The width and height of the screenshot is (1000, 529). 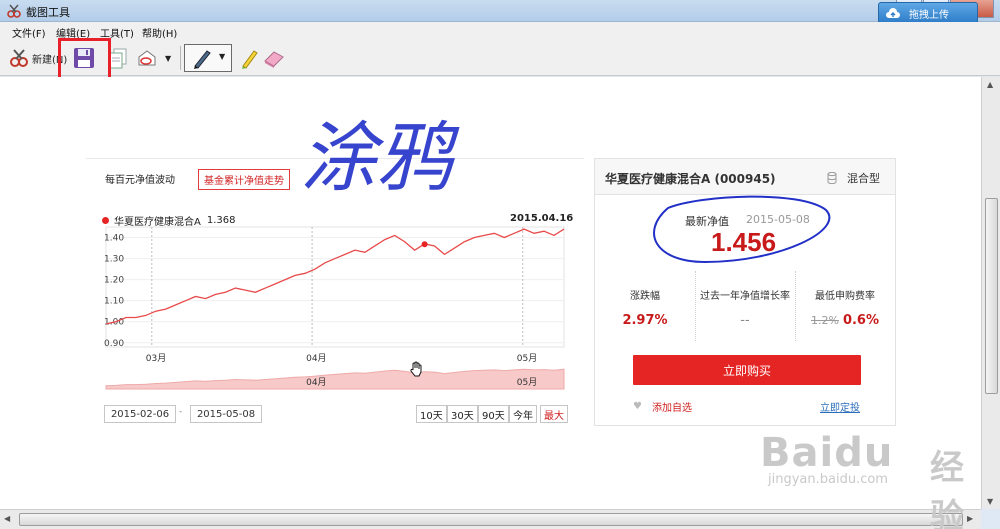 I want to click on pen-tool-button: ▼, so click(x=208, y=58).